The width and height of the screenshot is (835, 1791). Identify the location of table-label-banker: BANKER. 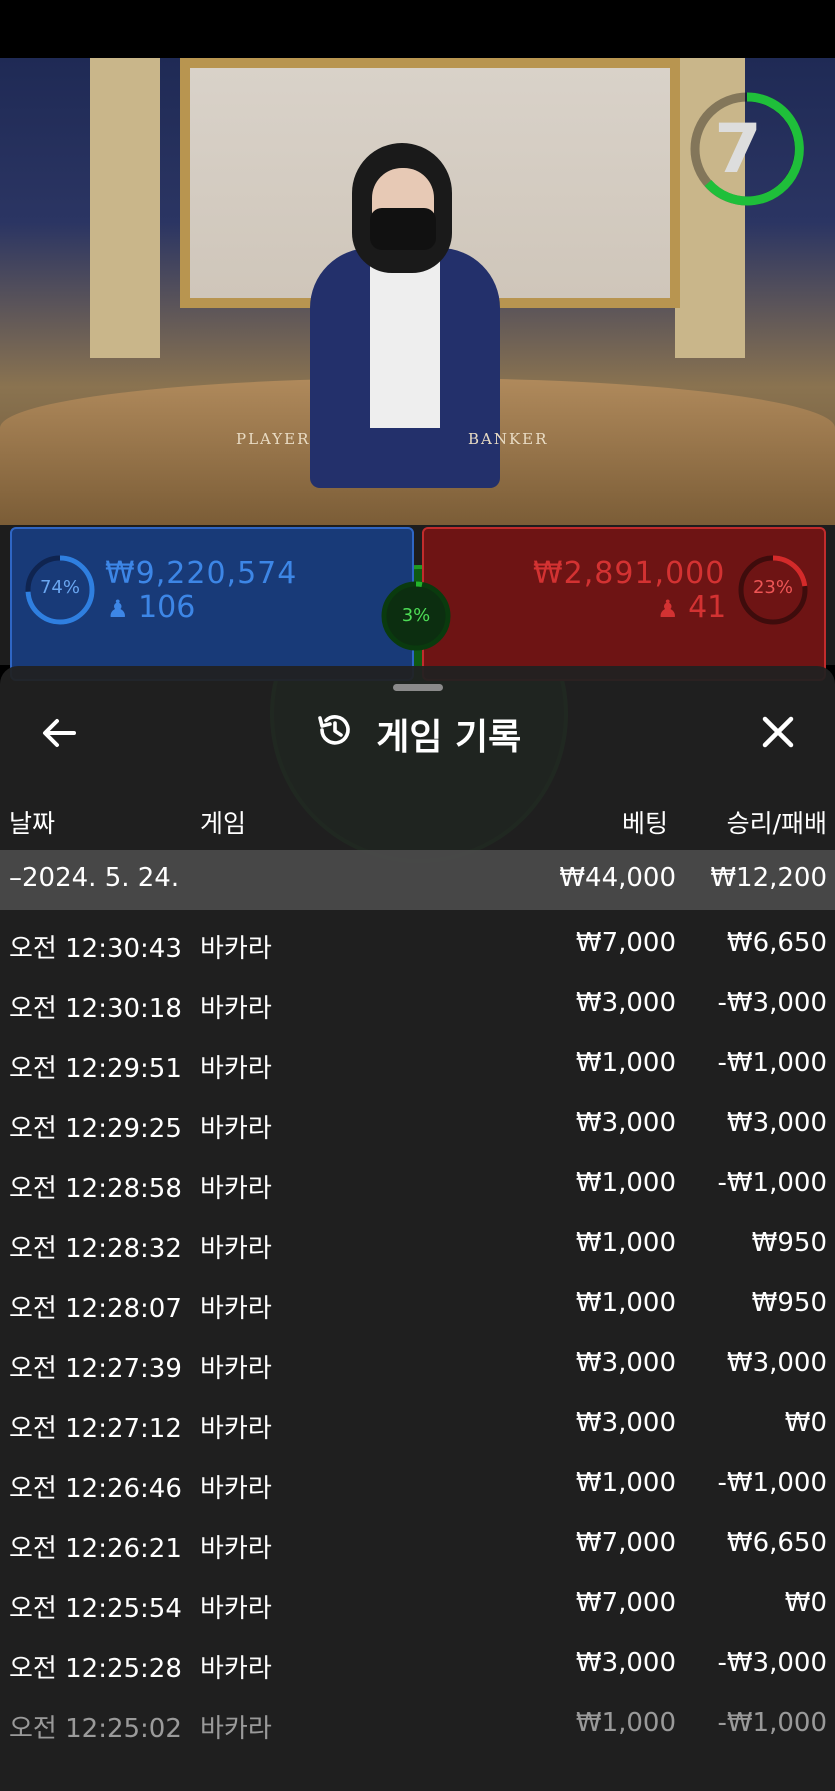
(508, 439).